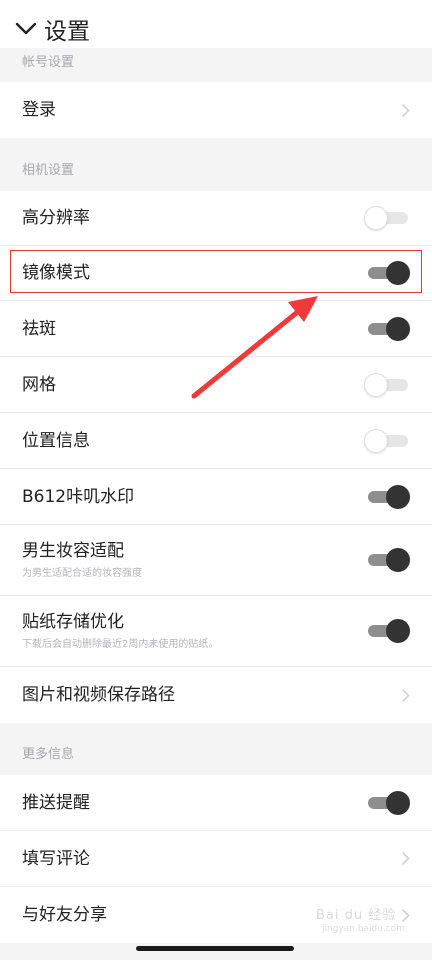 This screenshot has width=432, height=960. Describe the element at coordinates (216, 329) in the screenshot. I see `settings-row-freckle: 祛斑` at that location.